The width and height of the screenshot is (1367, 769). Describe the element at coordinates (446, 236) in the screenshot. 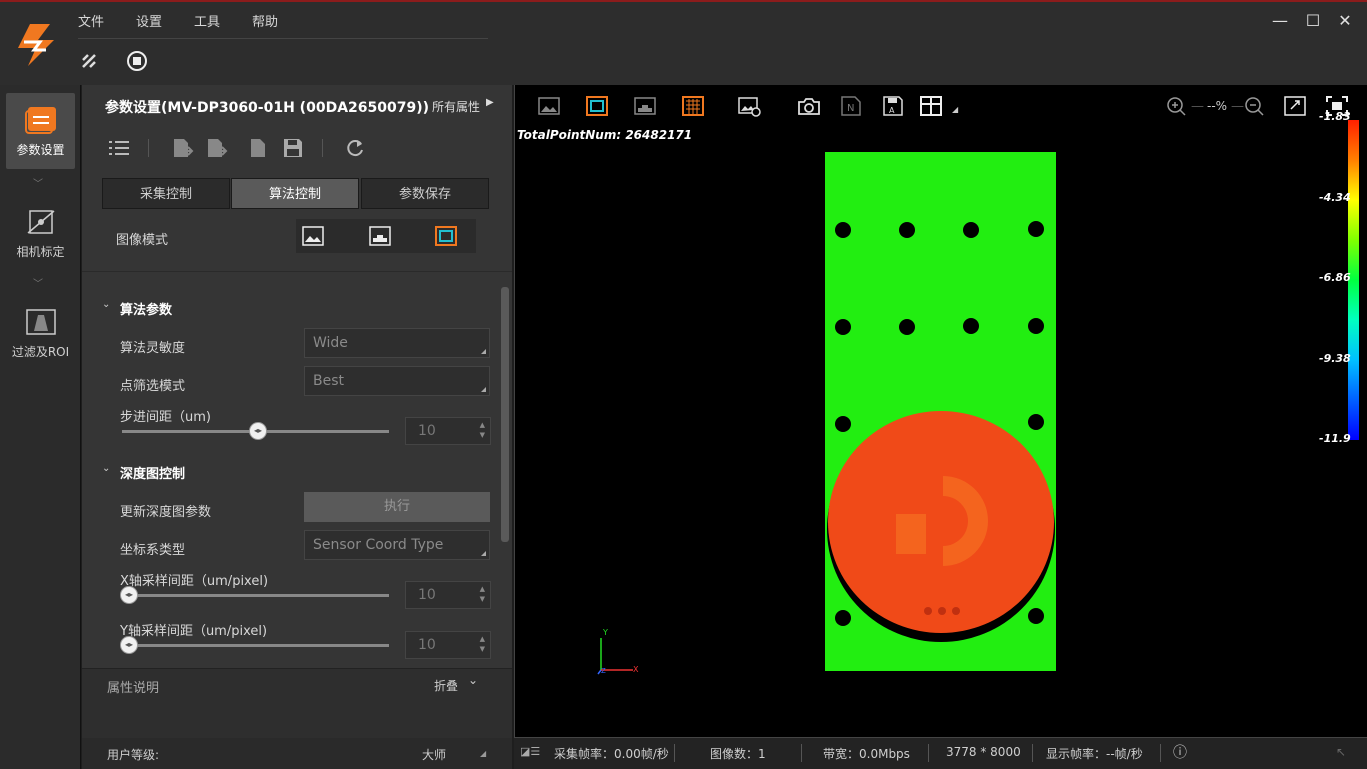

I see `image-mode-depth-icon` at that location.